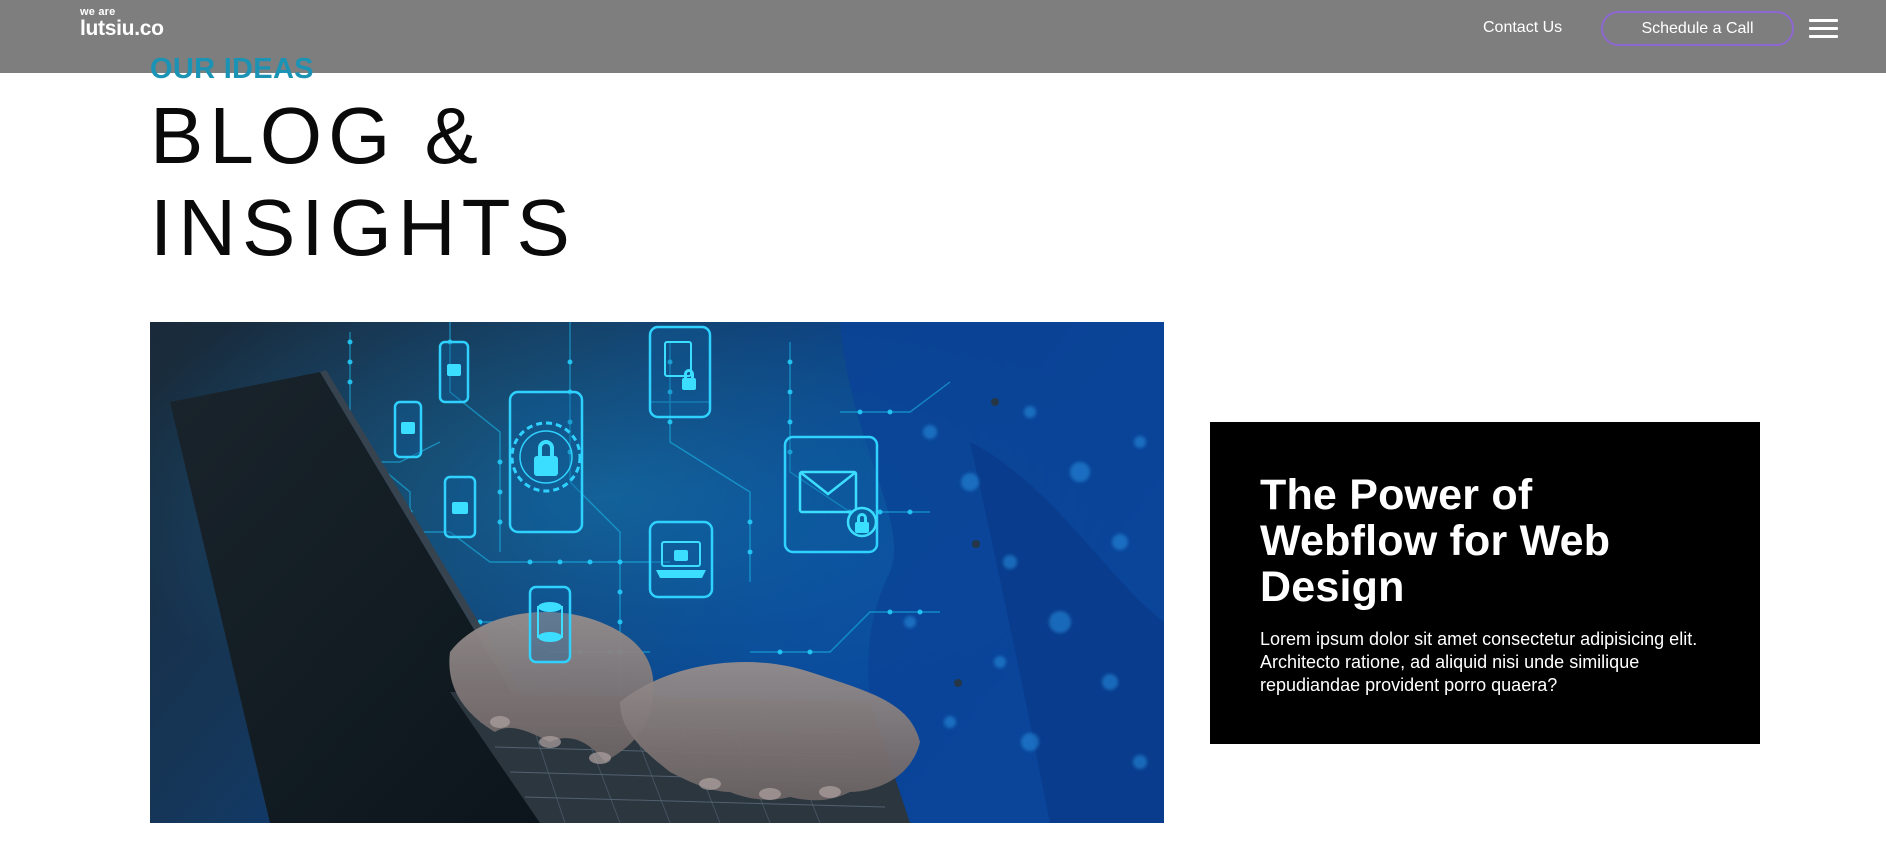  I want to click on hamburger-menu-icon, so click(1823, 28).